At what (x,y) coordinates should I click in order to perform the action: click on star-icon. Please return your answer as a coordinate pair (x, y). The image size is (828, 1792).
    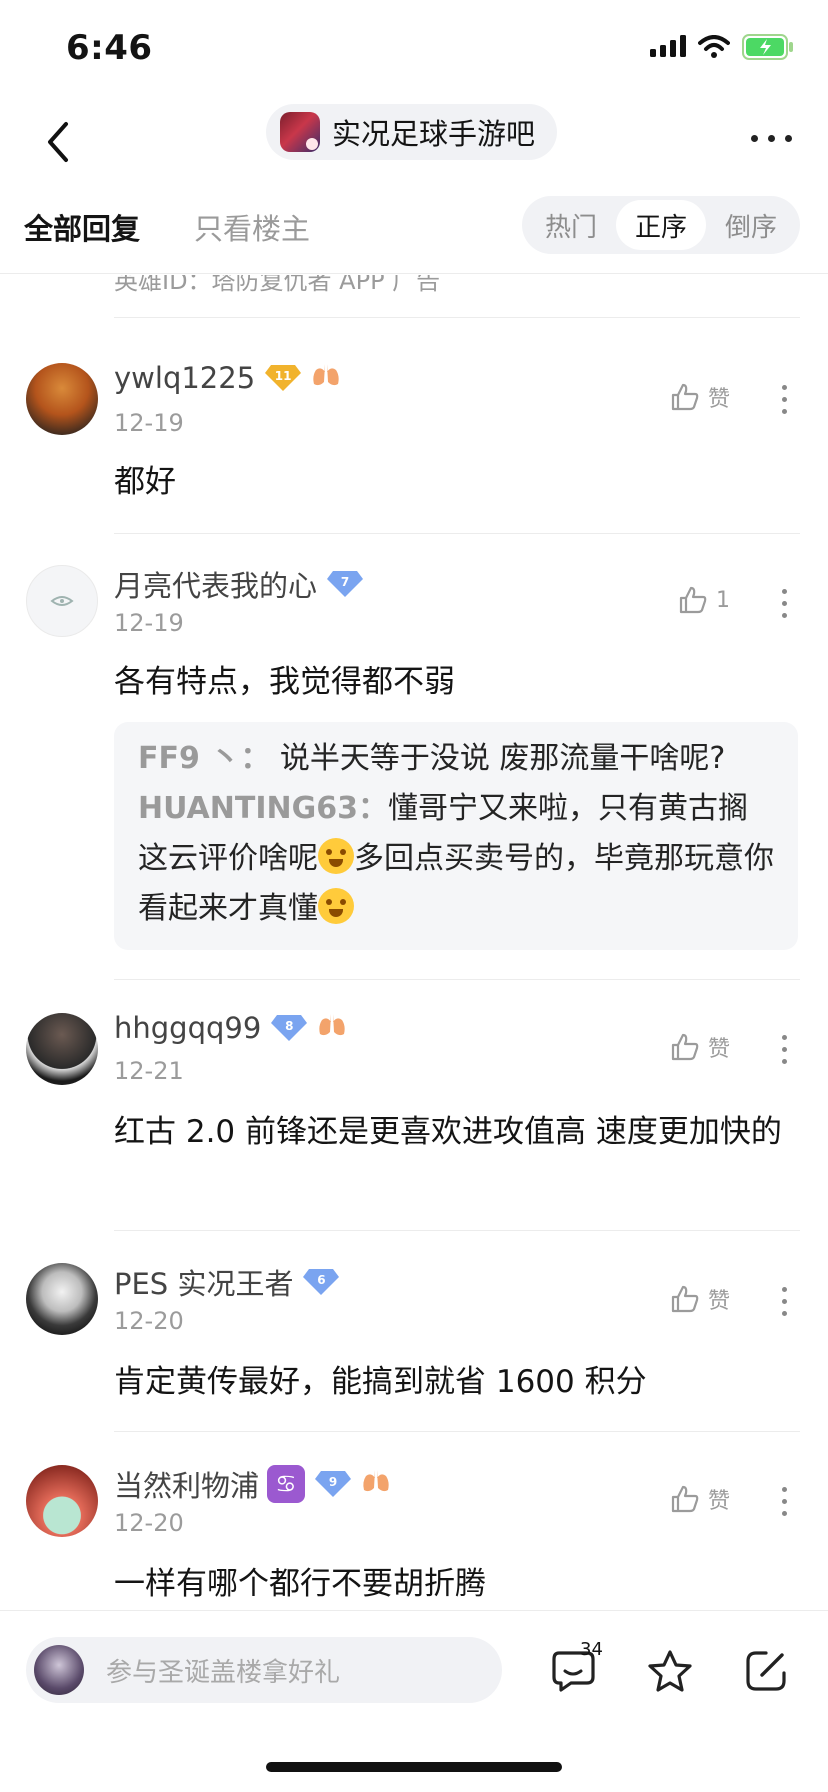
    Looking at the image, I should click on (670, 1671).